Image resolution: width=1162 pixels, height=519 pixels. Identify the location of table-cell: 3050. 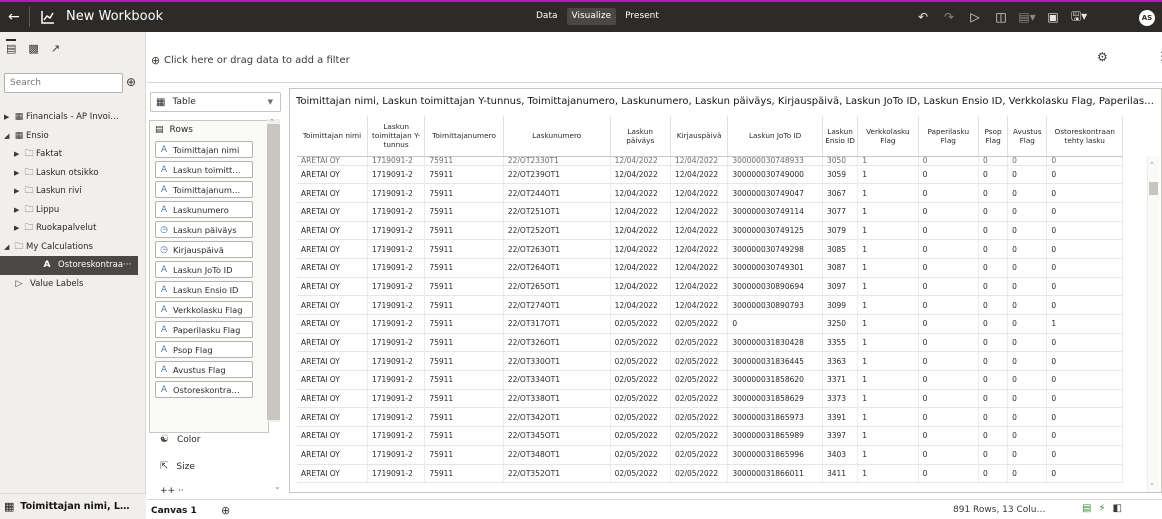
(840, 161).